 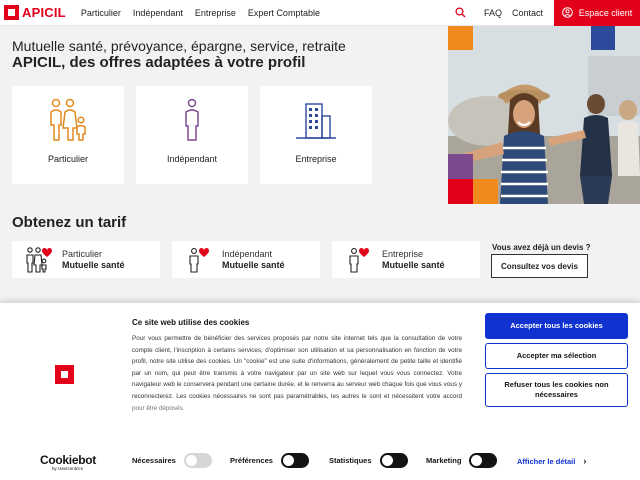 I want to click on tarif-card-independant: Indépendant Mutuelle santé, so click(x=246, y=259).